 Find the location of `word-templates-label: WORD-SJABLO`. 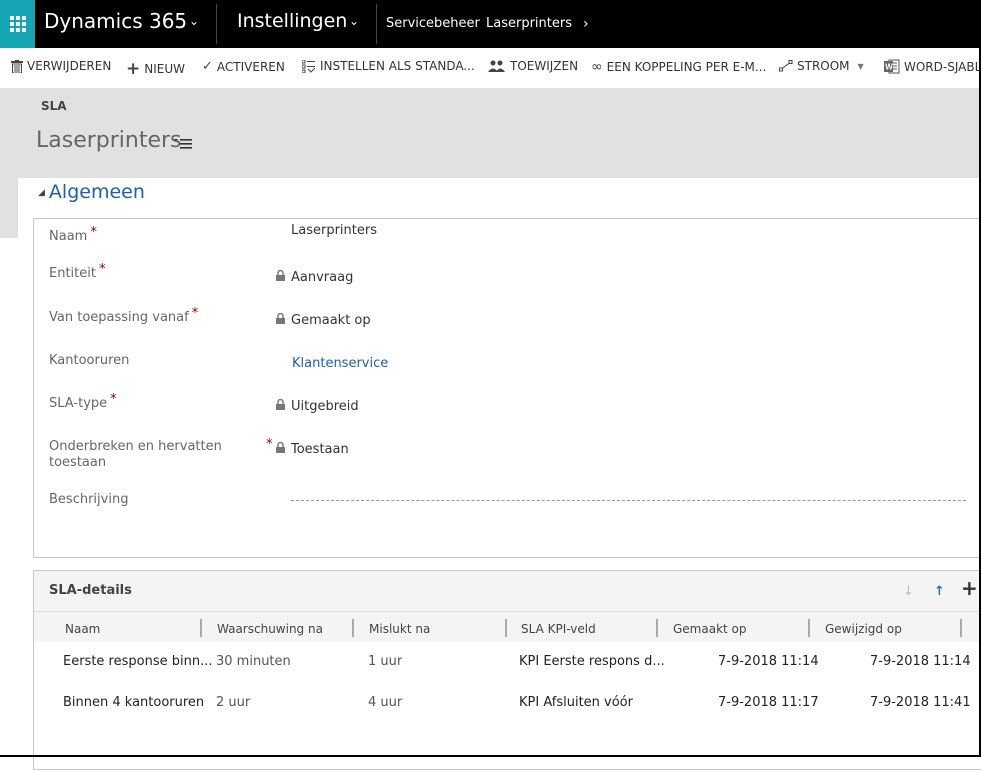

word-templates-label: WORD-SJABLO is located at coordinates (942, 66).